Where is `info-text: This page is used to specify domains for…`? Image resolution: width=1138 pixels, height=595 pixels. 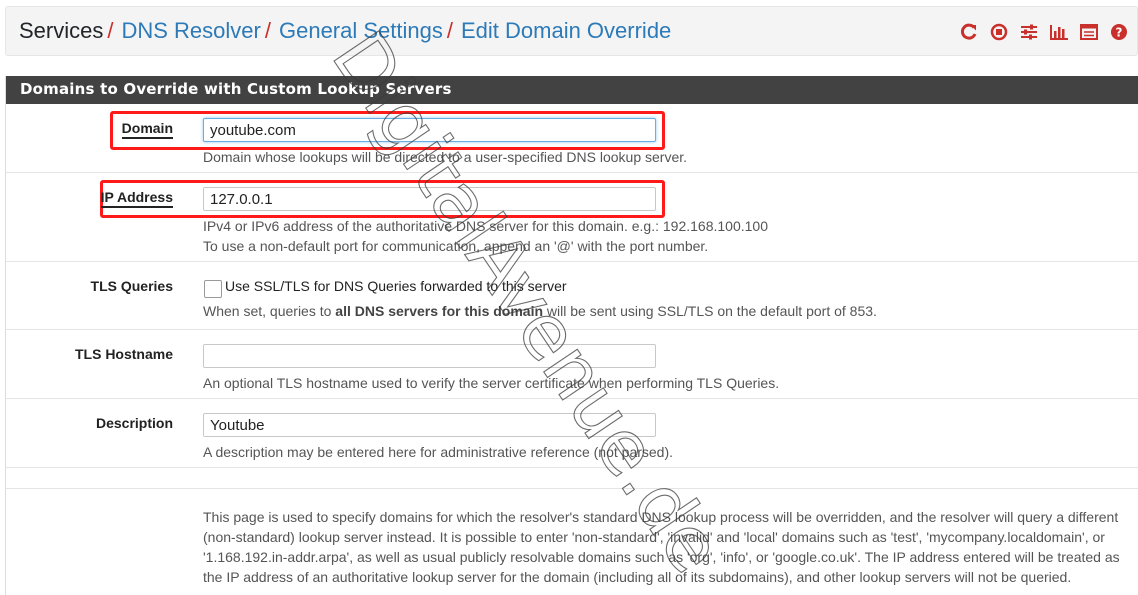 info-text: This page is used to specify domains for… is located at coordinates (661, 547).